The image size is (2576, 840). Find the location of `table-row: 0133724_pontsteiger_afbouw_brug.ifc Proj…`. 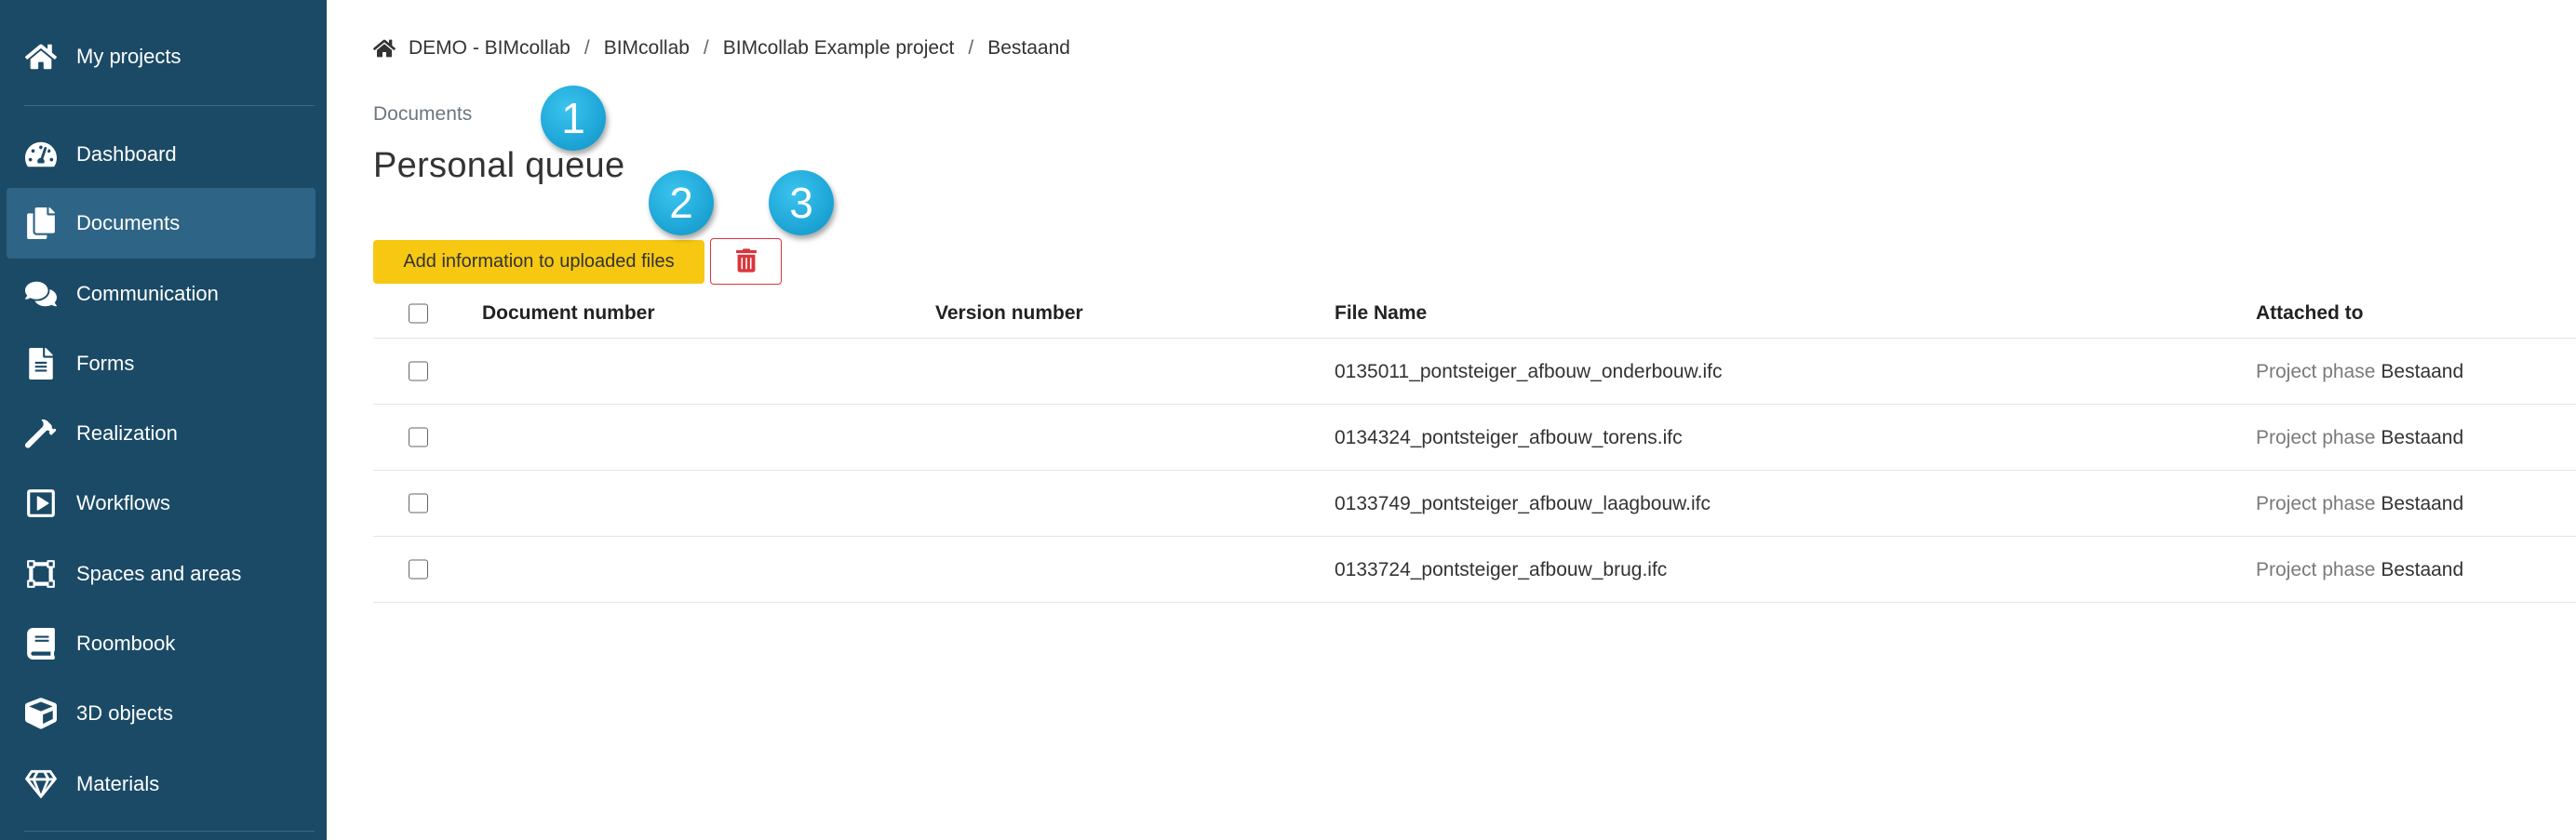

table-row: 0133724_pontsteiger_afbouw_brug.ifc Proj… is located at coordinates (1474, 570).